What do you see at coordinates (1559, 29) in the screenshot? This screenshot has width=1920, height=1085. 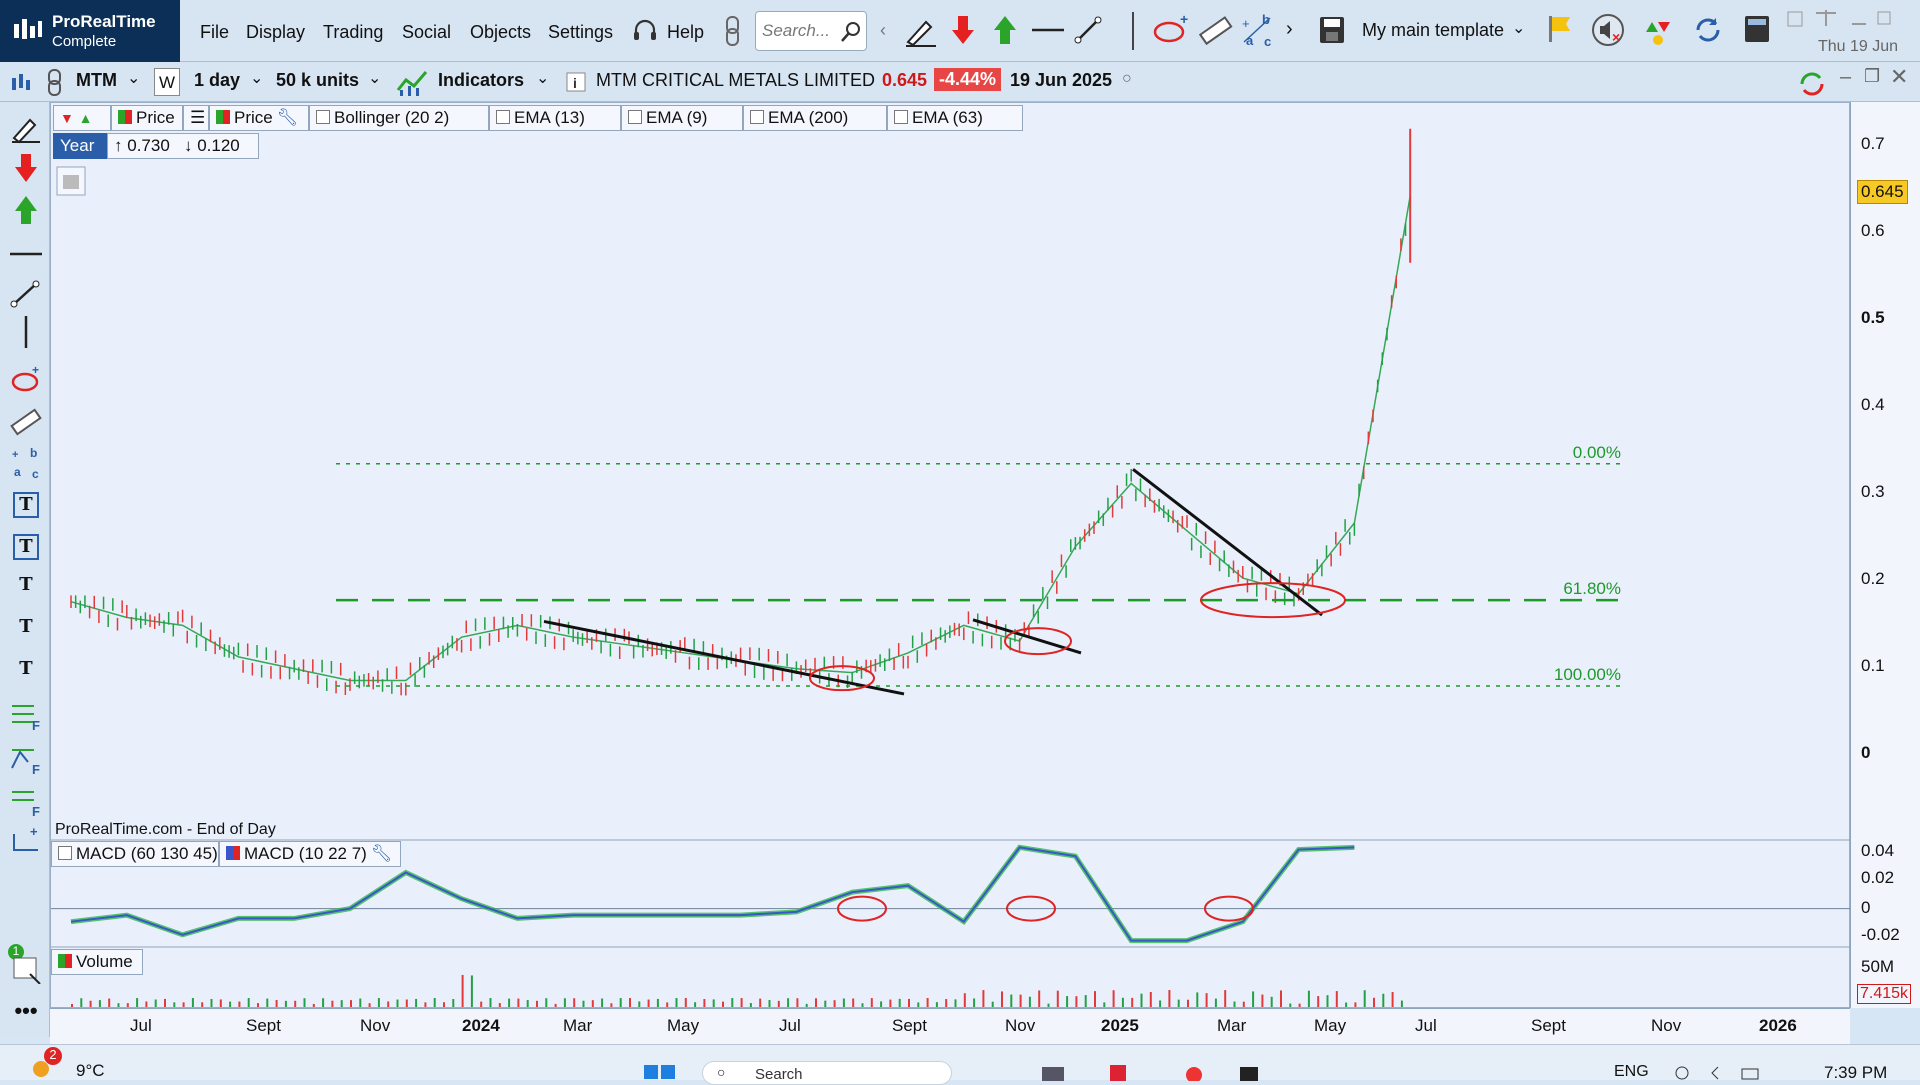 I see `flag-icon` at bounding box center [1559, 29].